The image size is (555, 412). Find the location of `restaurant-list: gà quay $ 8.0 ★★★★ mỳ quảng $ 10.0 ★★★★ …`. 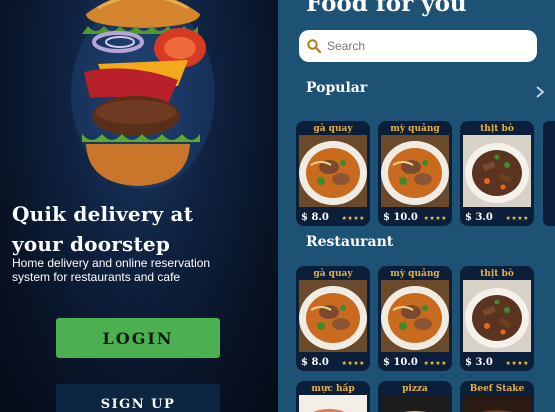

restaurant-list: gà quay $ 8.0 ★★★★ mỳ quảng $ 10.0 ★★★★ … is located at coordinates (415, 318).